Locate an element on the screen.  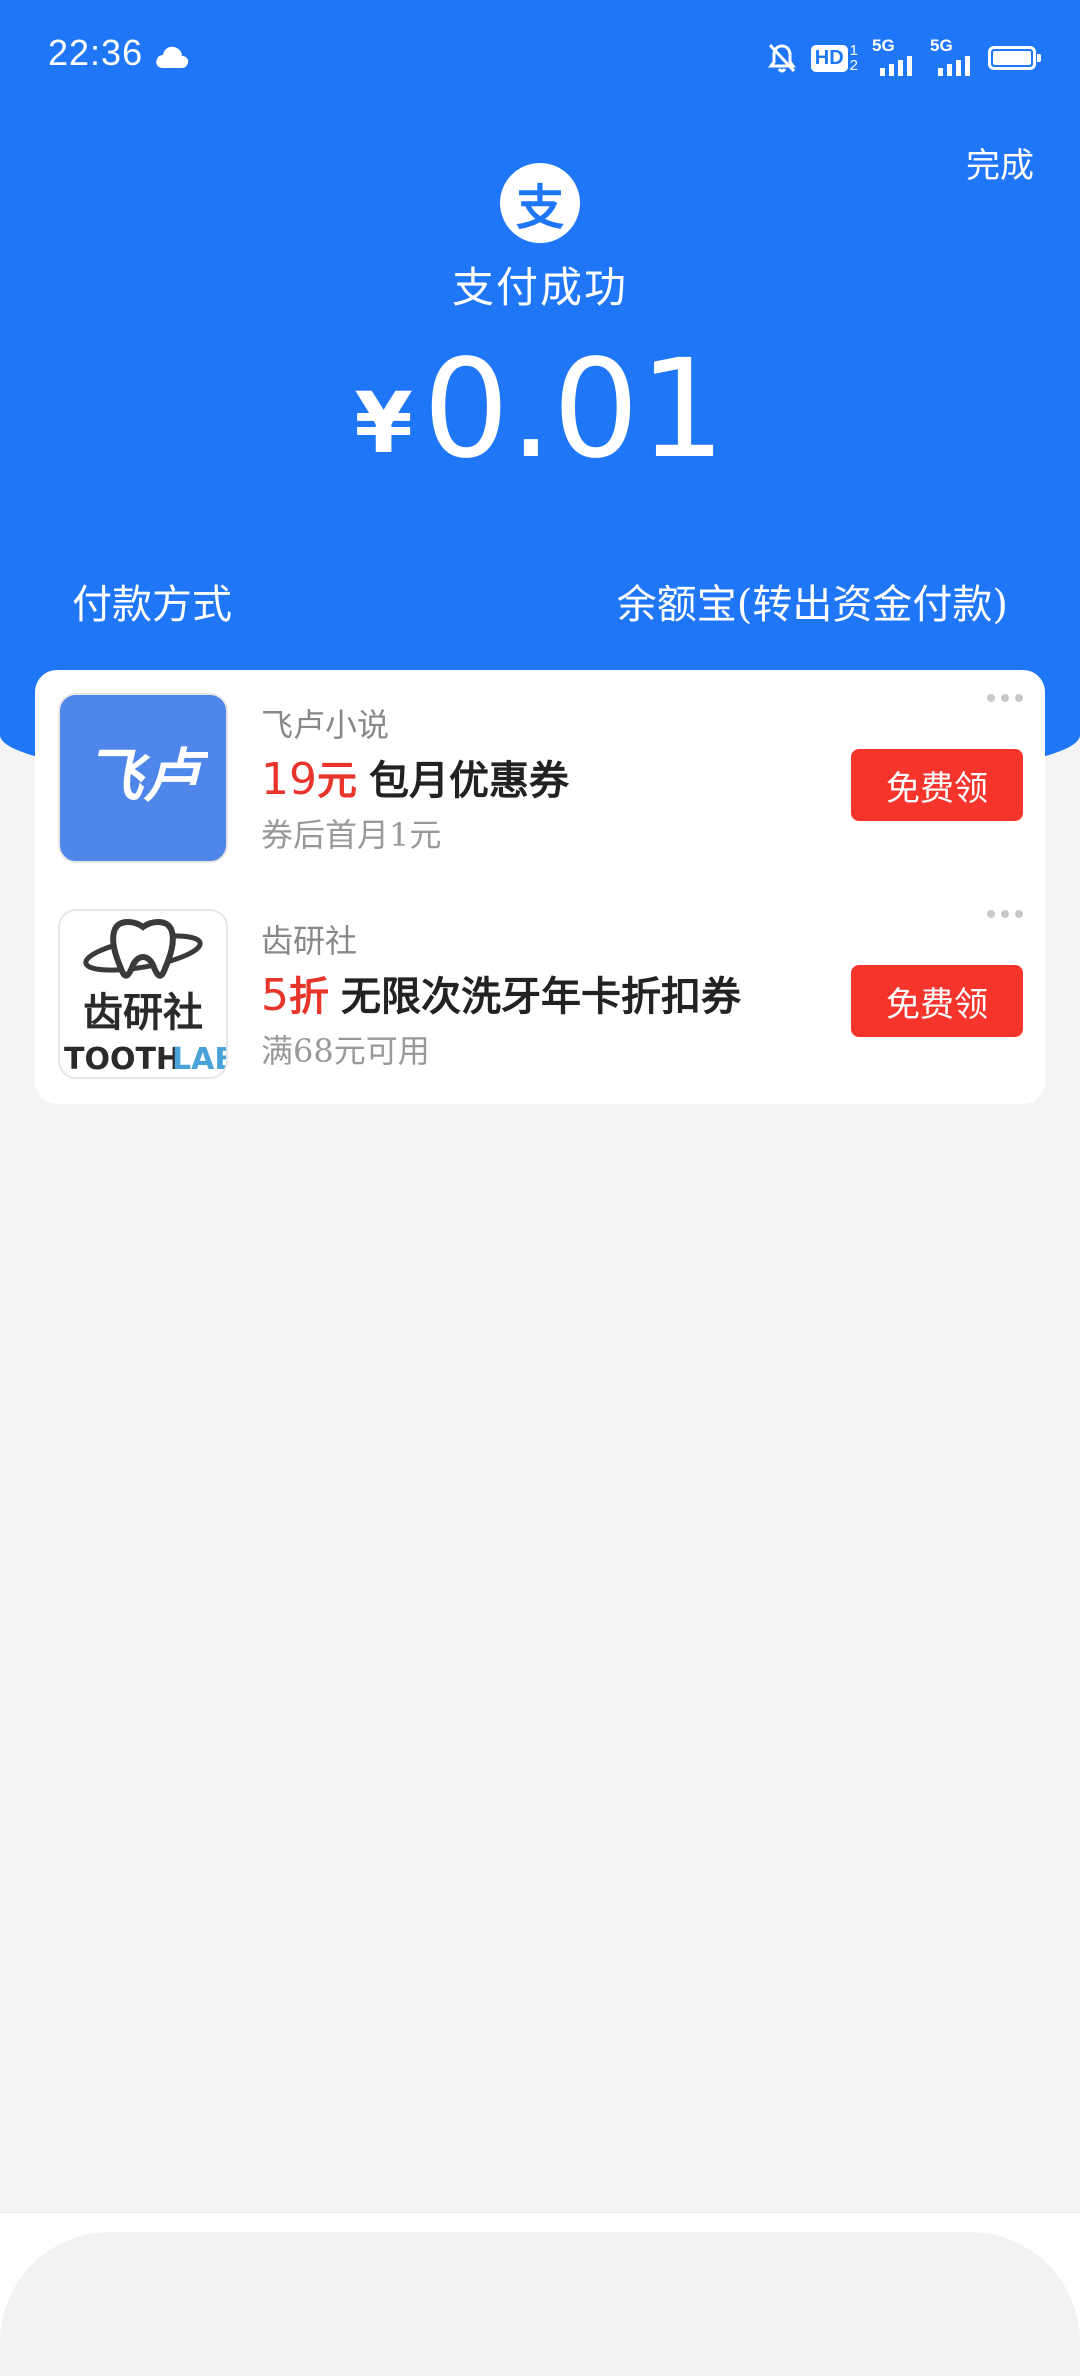
payment-success-title: 支付成功 is located at coordinates (539, 287).